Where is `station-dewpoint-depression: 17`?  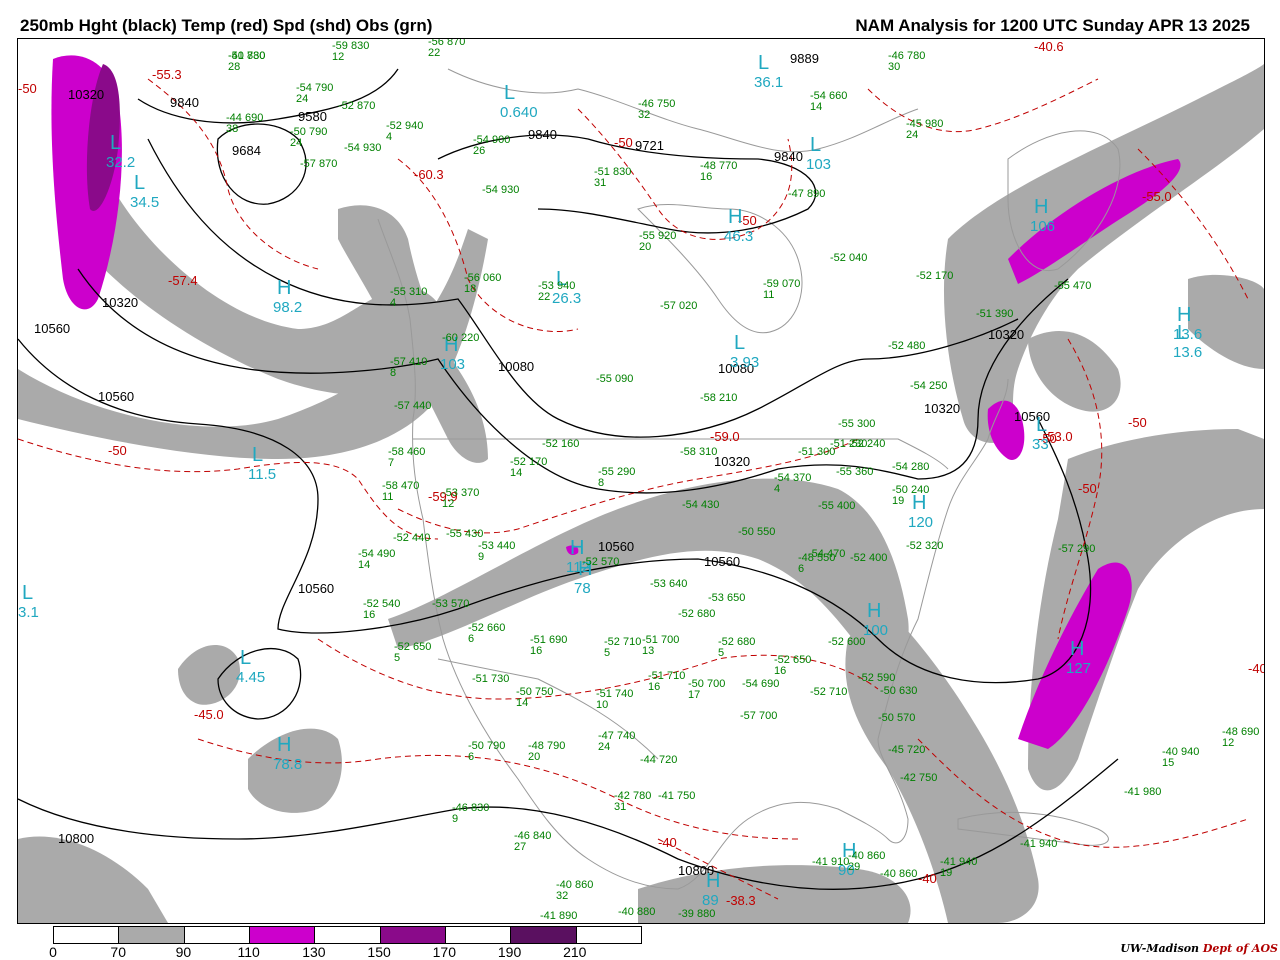 station-dewpoint-depression: 17 is located at coordinates (694, 695).